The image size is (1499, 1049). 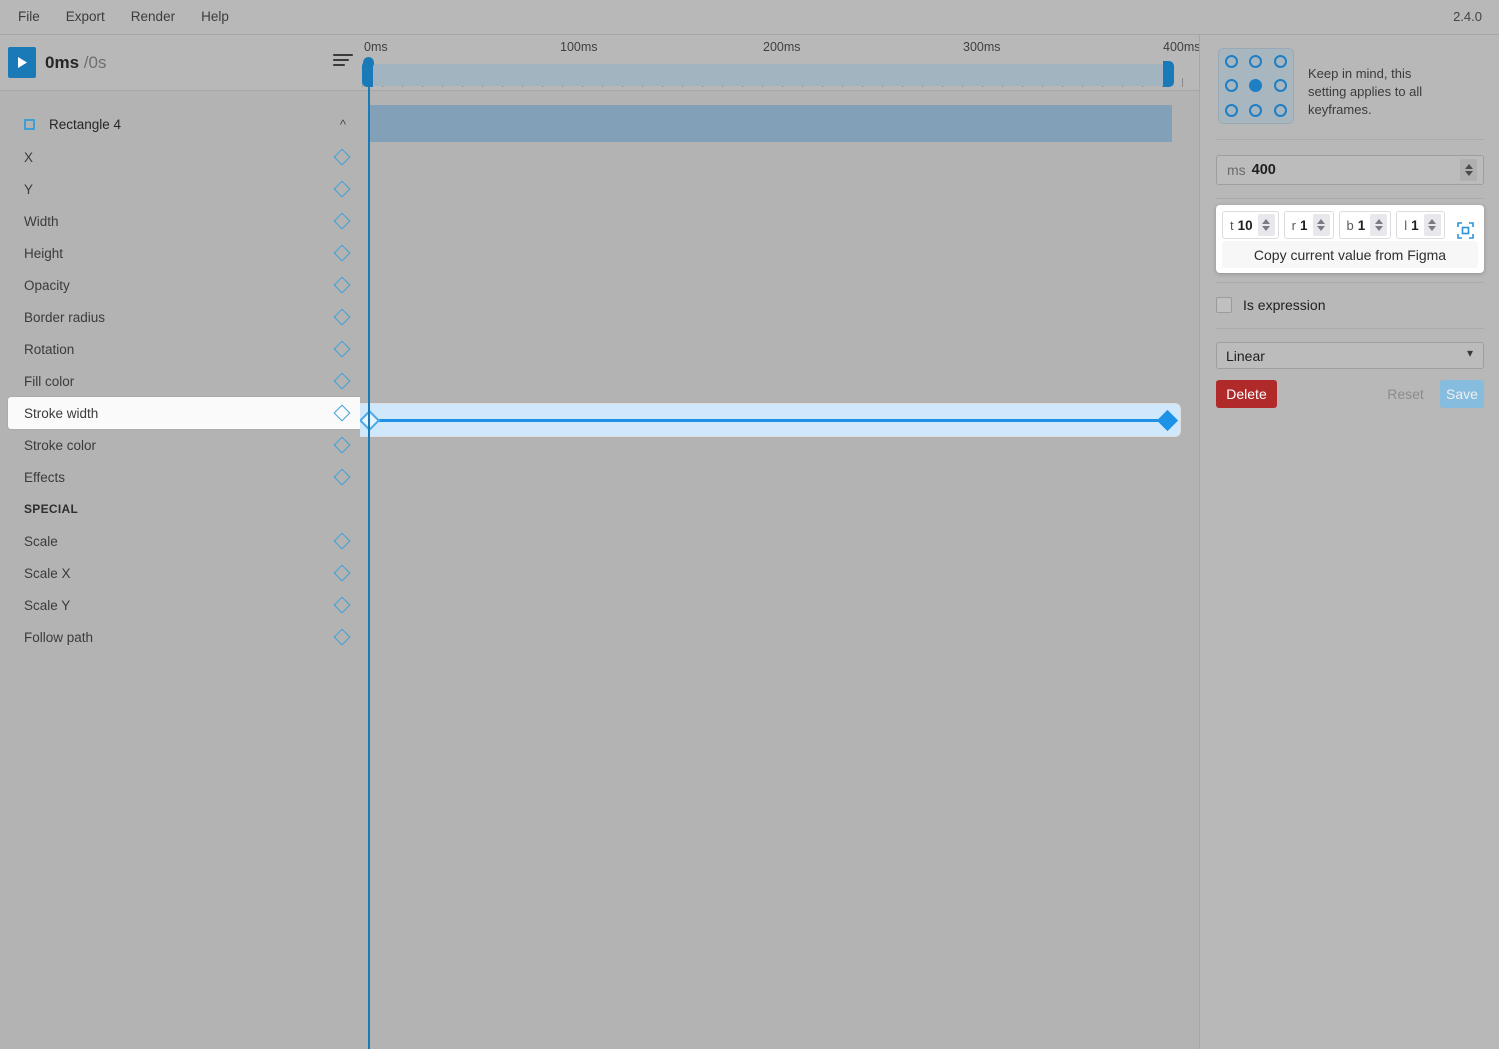 What do you see at coordinates (65, 317) in the screenshot?
I see `property-label: Border radius` at bounding box center [65, 317].